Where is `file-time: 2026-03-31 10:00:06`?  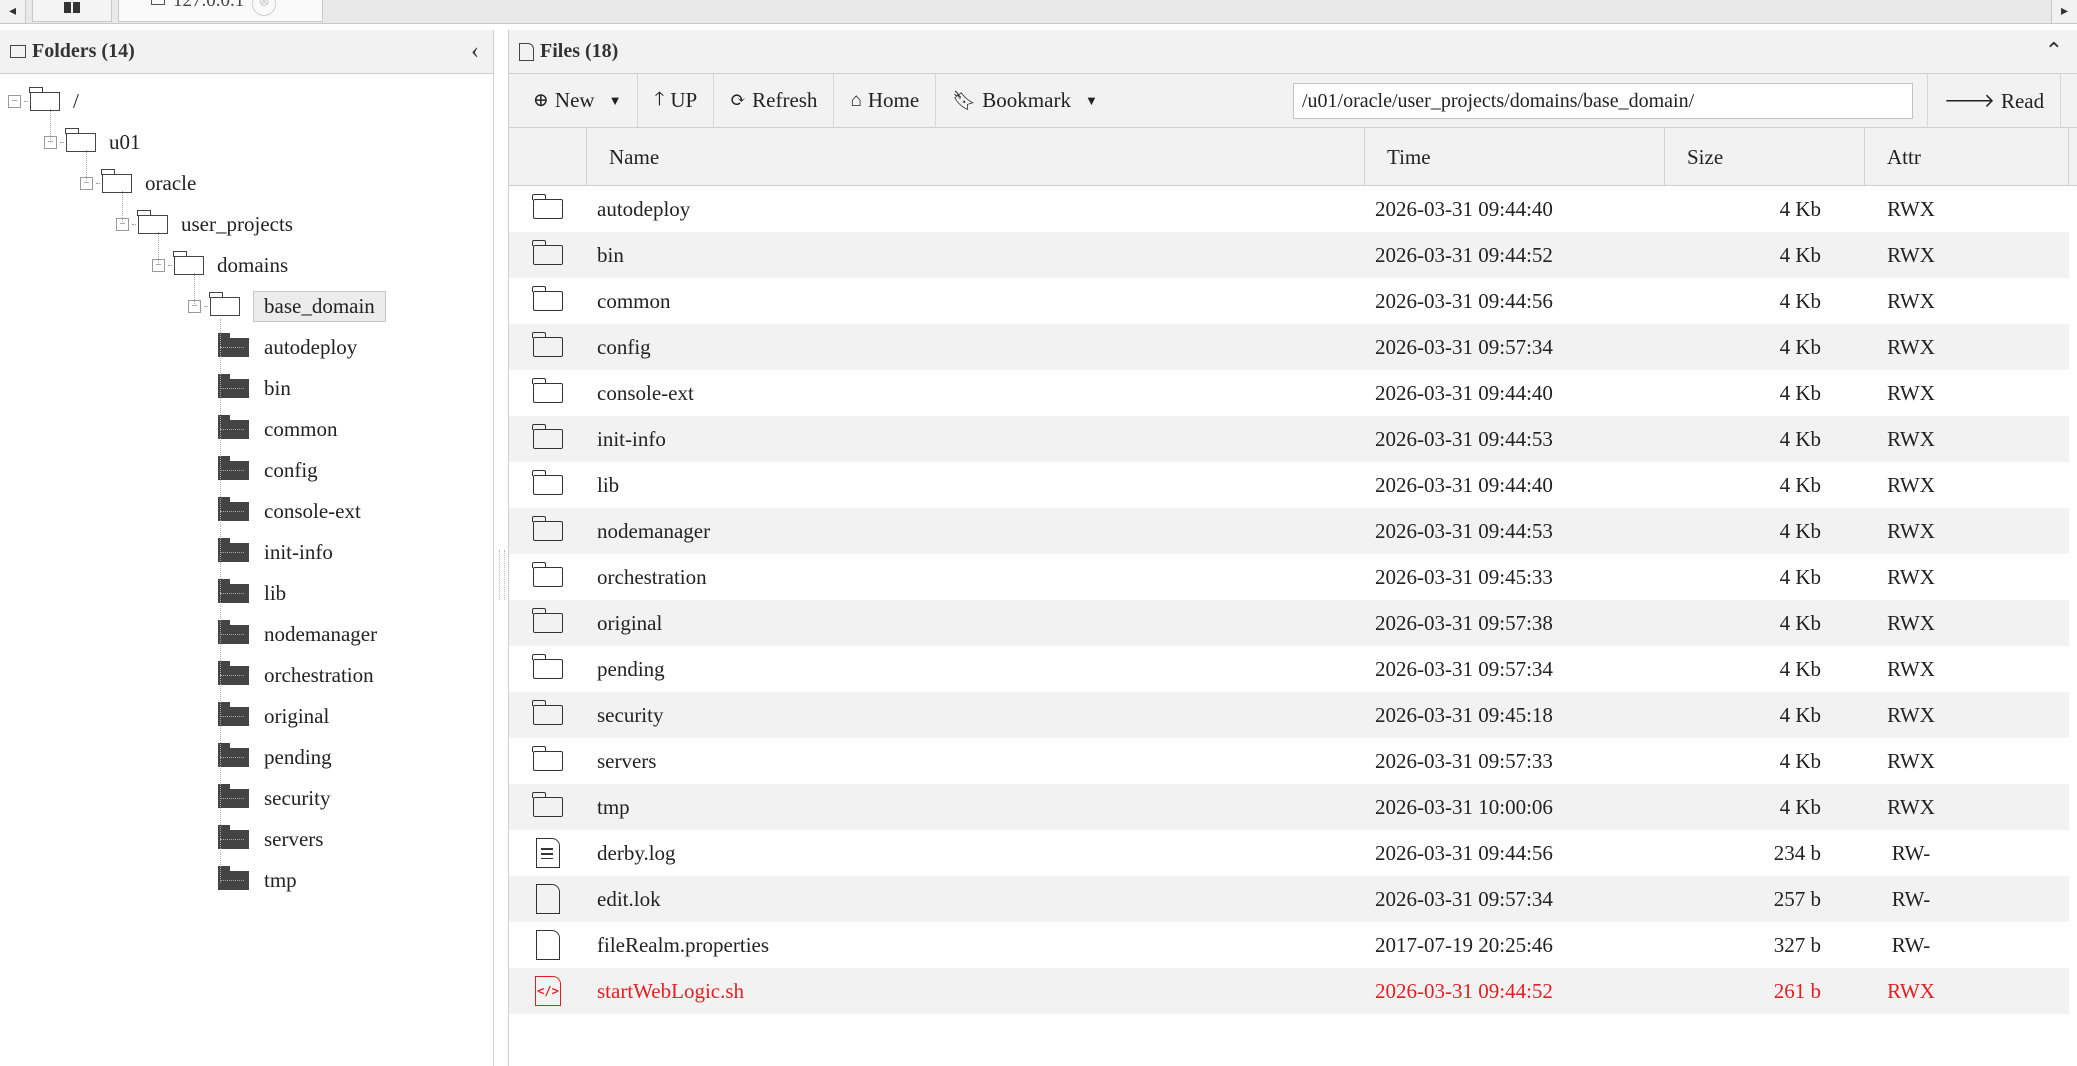
file-time: 2026-03-31 10:00:06 is located at coordinates (1464, 806).